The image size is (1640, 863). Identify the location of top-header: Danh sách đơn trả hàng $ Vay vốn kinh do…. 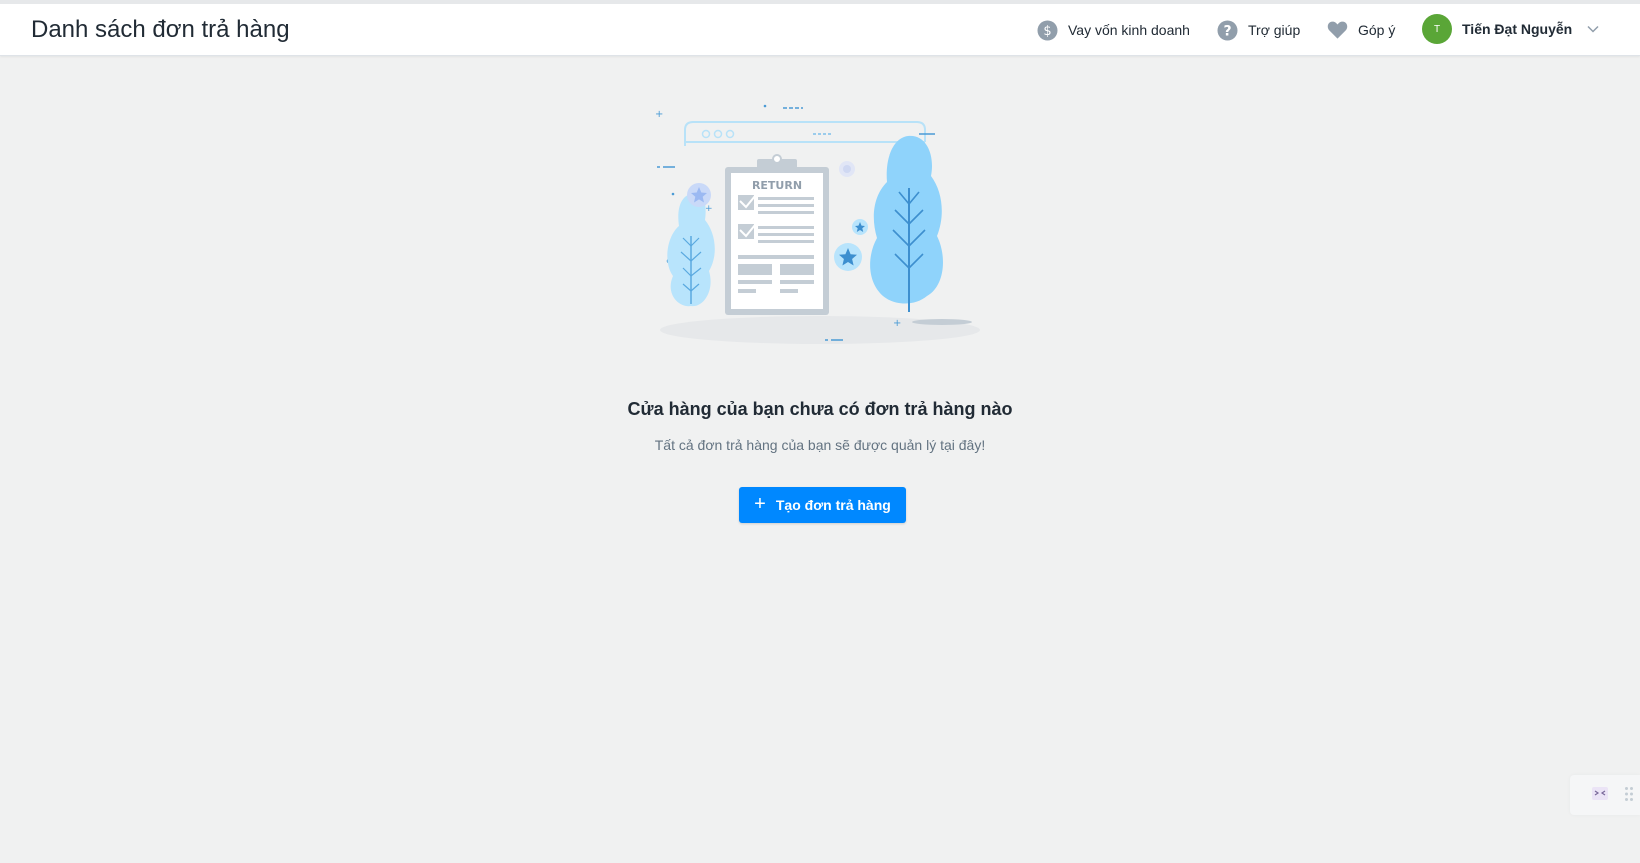
(820, 30).